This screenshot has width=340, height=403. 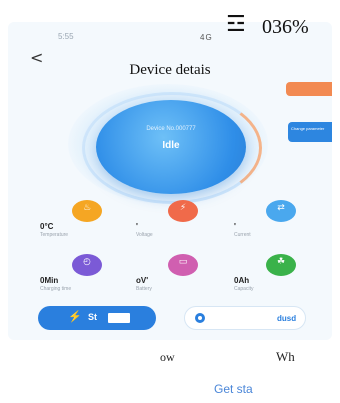 I want to click on thermometer-icon: ♨, so click(x=87, y=211).